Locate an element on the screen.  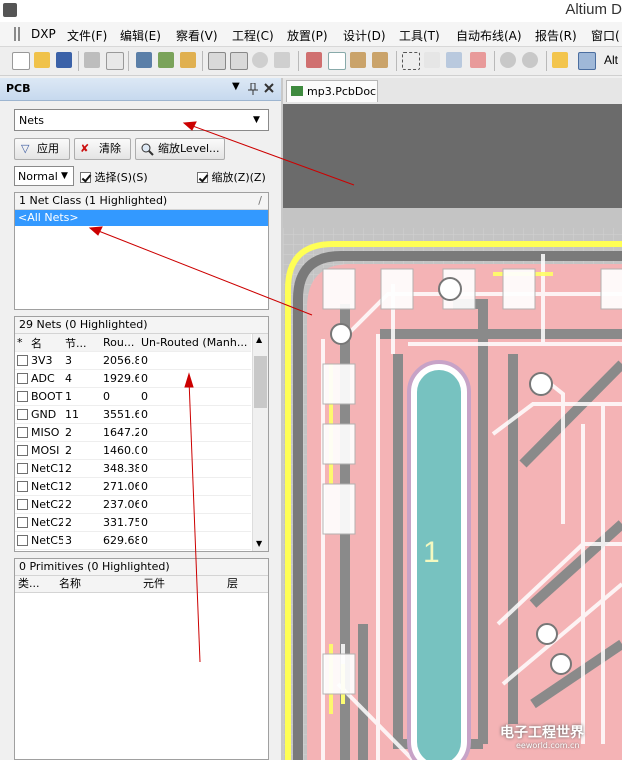
zoom-fit-icon is located at coordinates (217, 61).